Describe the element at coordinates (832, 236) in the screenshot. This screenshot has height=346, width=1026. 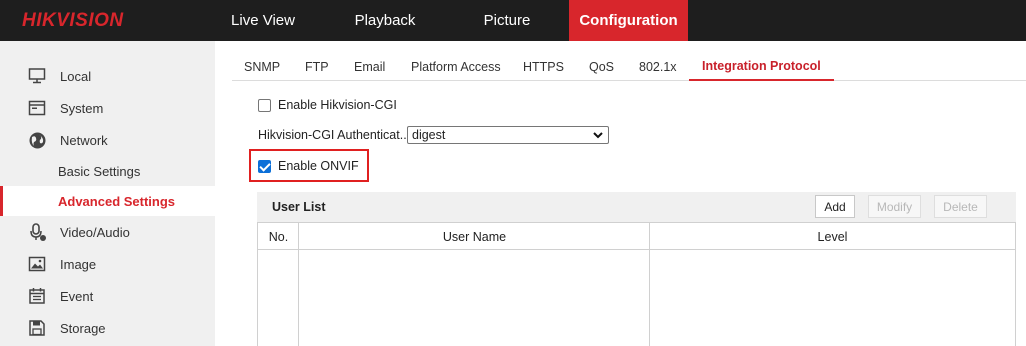
I see `column-header-level: Level` at that location.